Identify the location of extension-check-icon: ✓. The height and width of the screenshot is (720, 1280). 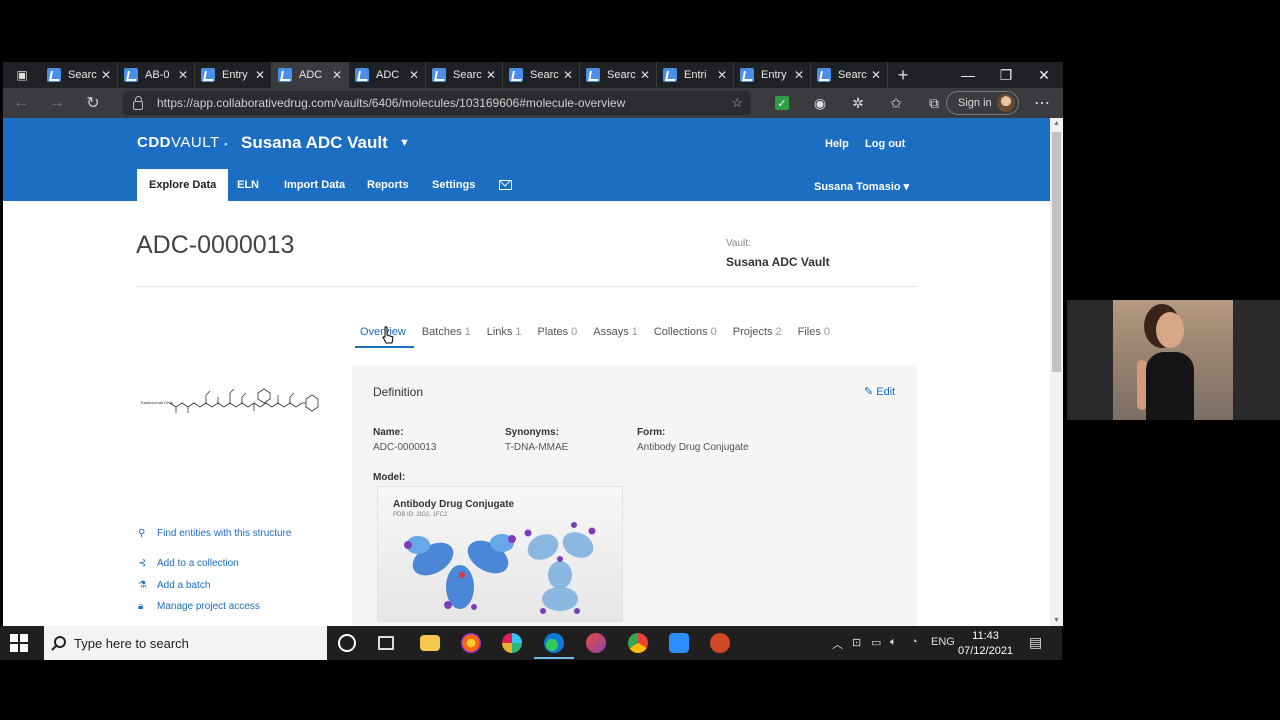
(782, 103).